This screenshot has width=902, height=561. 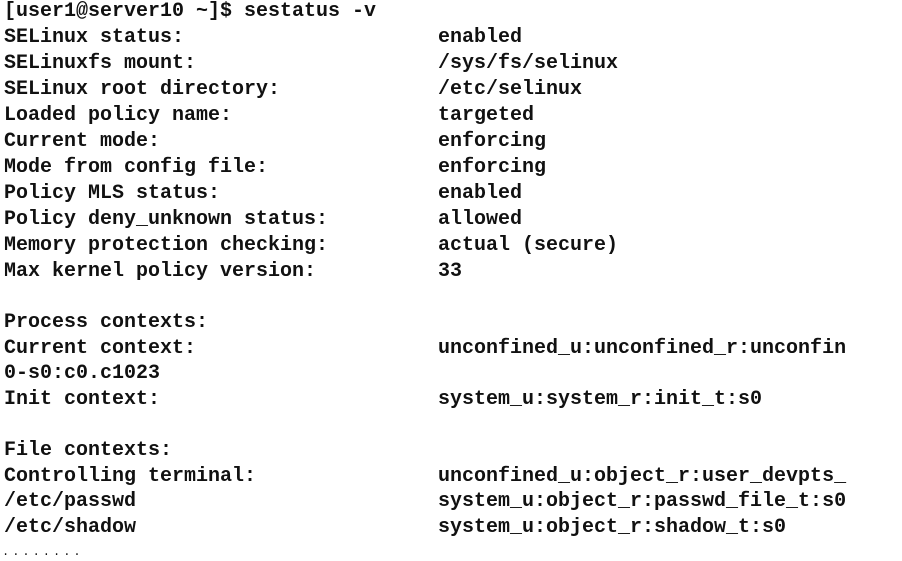 I want to click on status-value-selinuxfs-mount: /sys/fs/selinux, so click(x=528, y=63).